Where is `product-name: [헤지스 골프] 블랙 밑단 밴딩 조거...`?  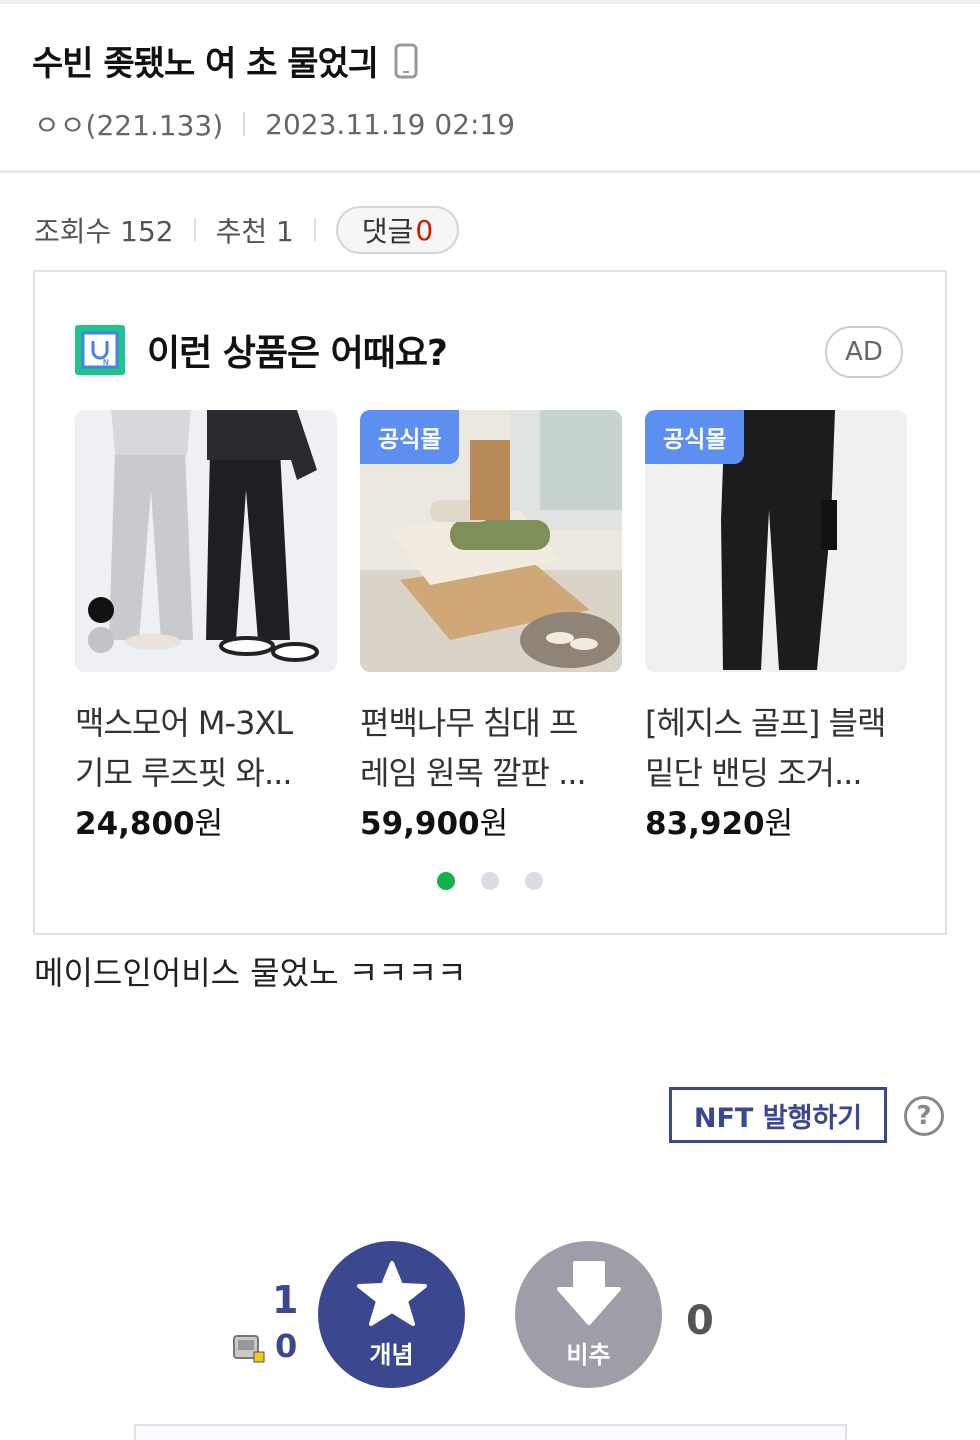 product-name: [헤지스 골프] 블랙 밑단 밴딩 조거... is located at coordinates (776, 748).